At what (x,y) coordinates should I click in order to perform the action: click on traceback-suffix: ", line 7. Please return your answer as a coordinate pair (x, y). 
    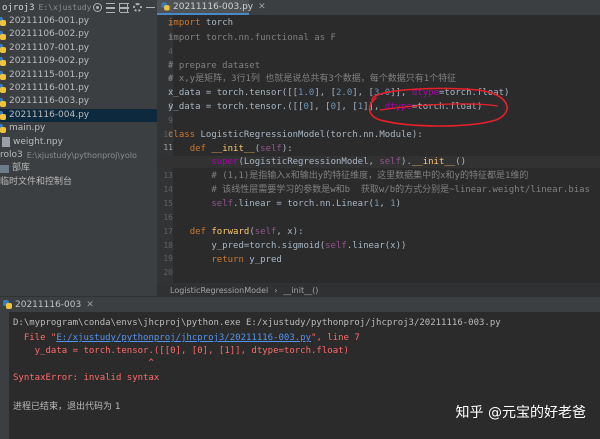
    Looking at the image, I should click on (335, 338).